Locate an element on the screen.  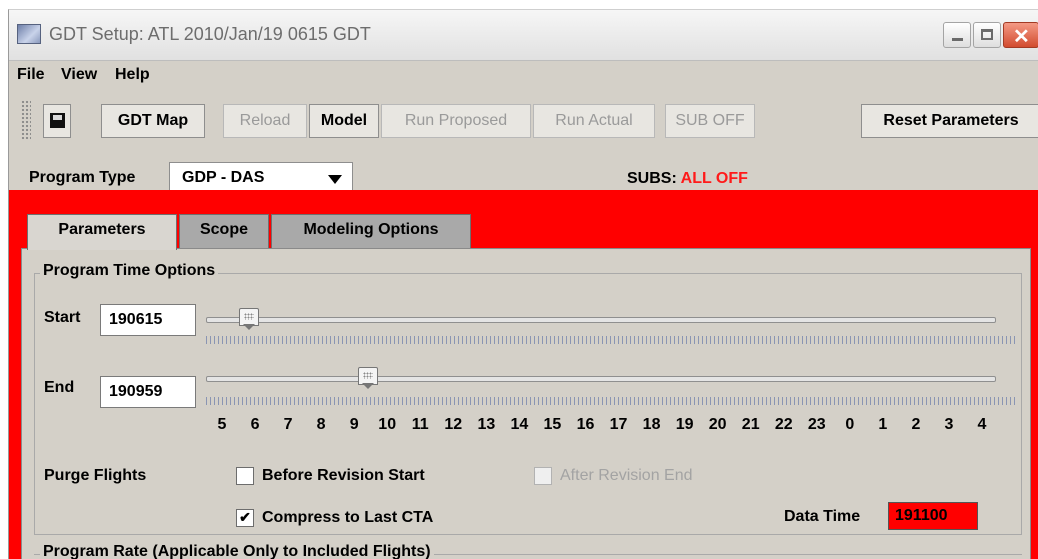
window-title: GDT Setup: ATL 2010/Jan/19 0615 GDT is located at coordinates (210, 34).